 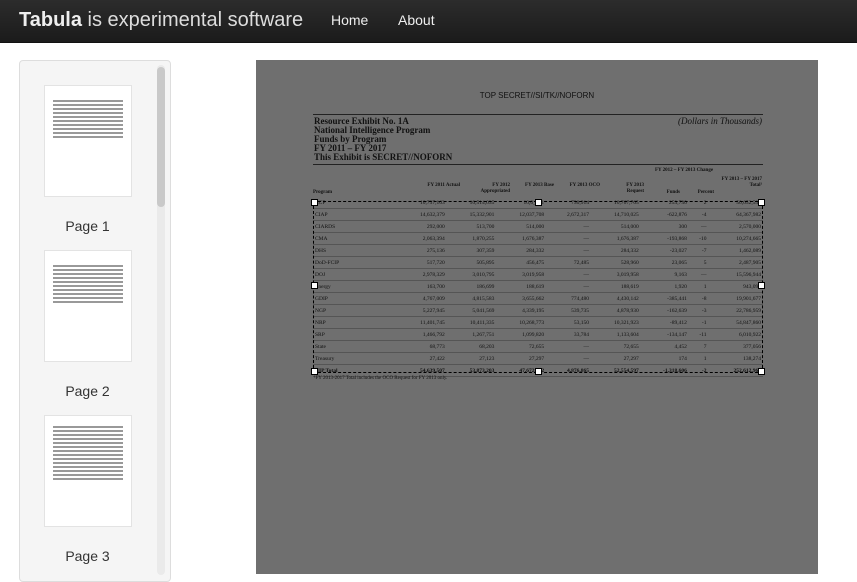 What do you see at coordinates (161, 320) in the screenshot?
I see `sidebar-scrollbar` at bounding box center [161, 320].